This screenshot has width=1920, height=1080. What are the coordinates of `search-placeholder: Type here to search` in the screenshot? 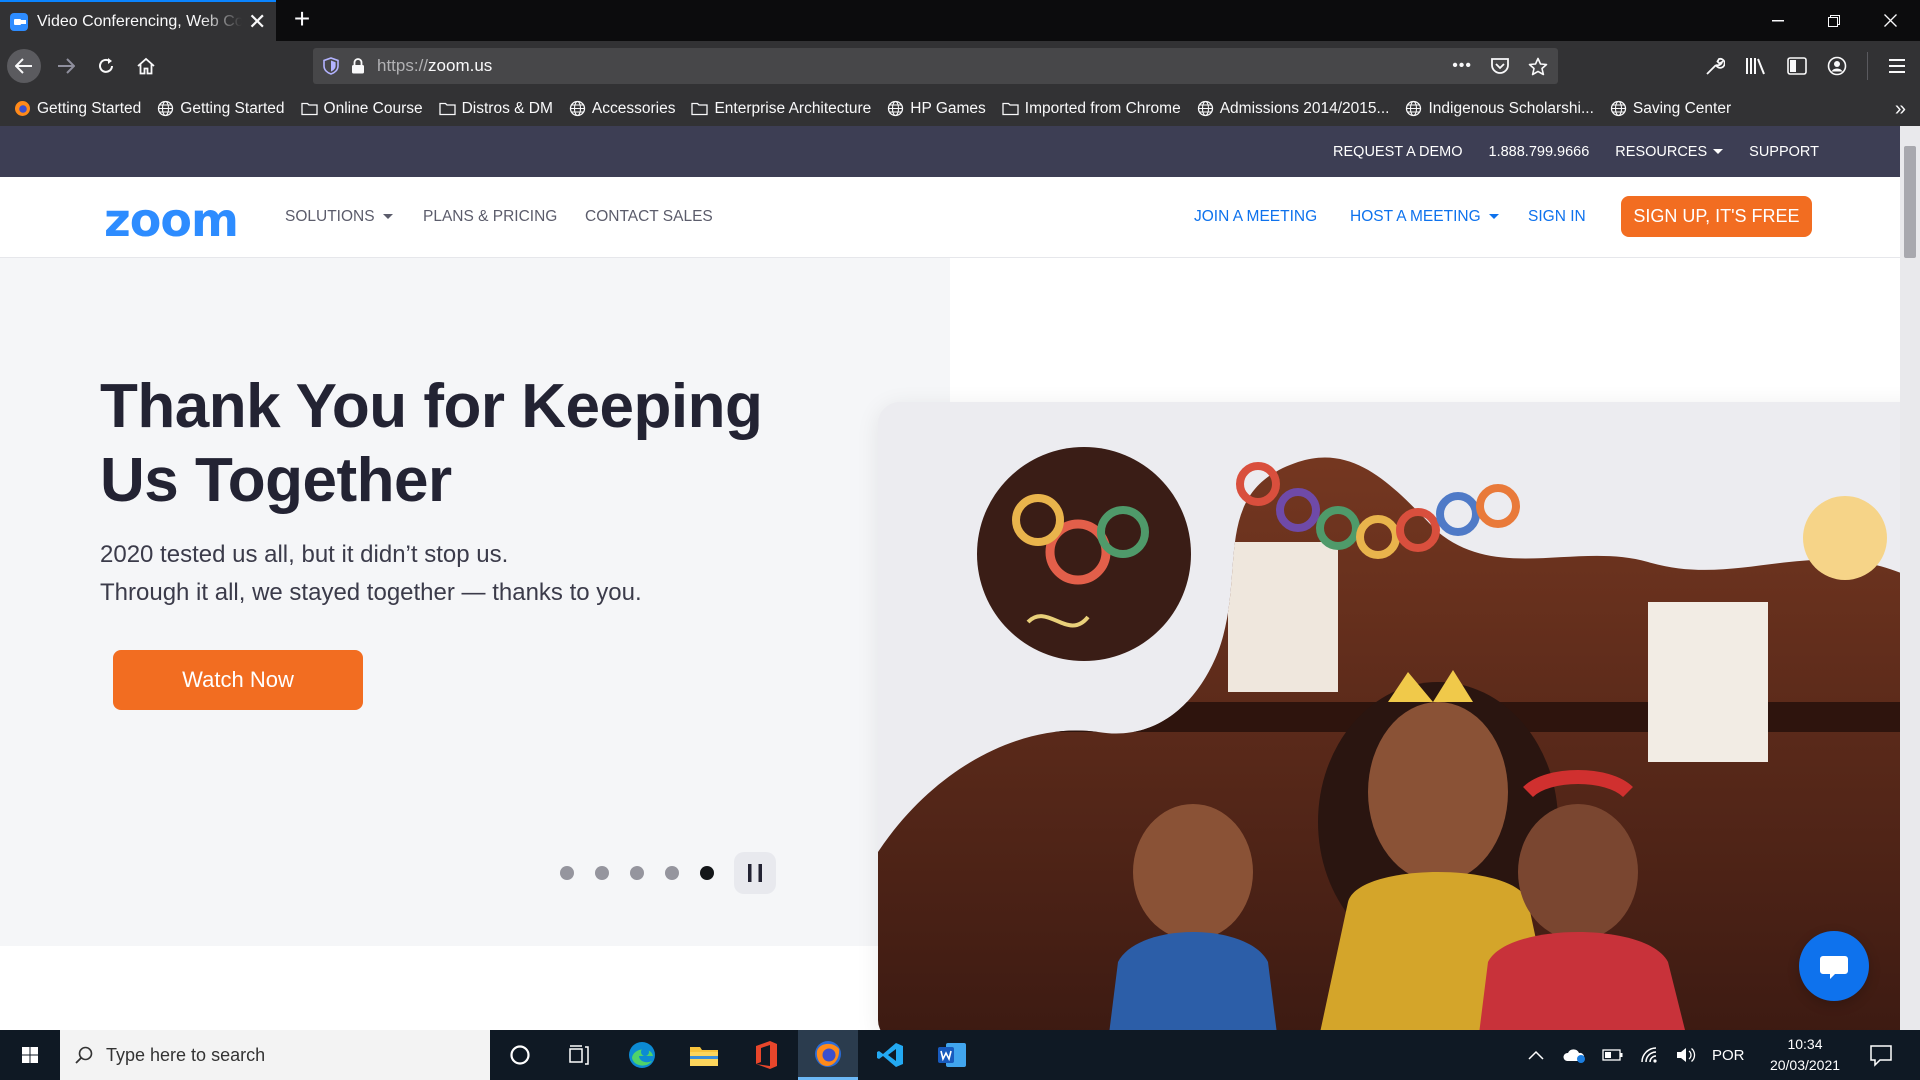 It's located at (186, 1054).